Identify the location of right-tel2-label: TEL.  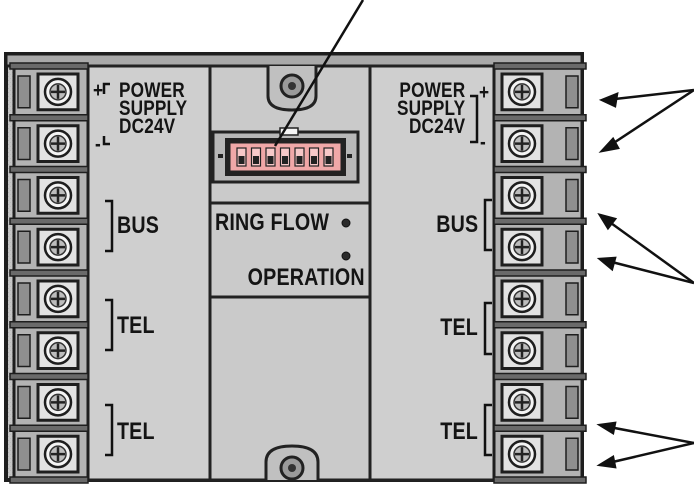
(459, 431).